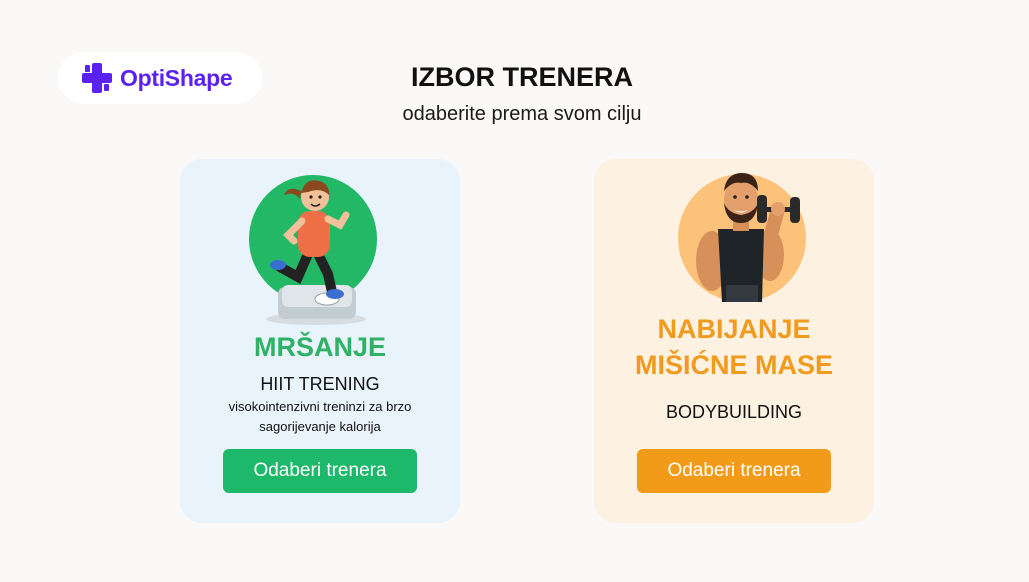  Describe the element at coordinates (522, 114) in the screenshot. I see `page-subtitle: odaberite prema svom cilju` at that location.